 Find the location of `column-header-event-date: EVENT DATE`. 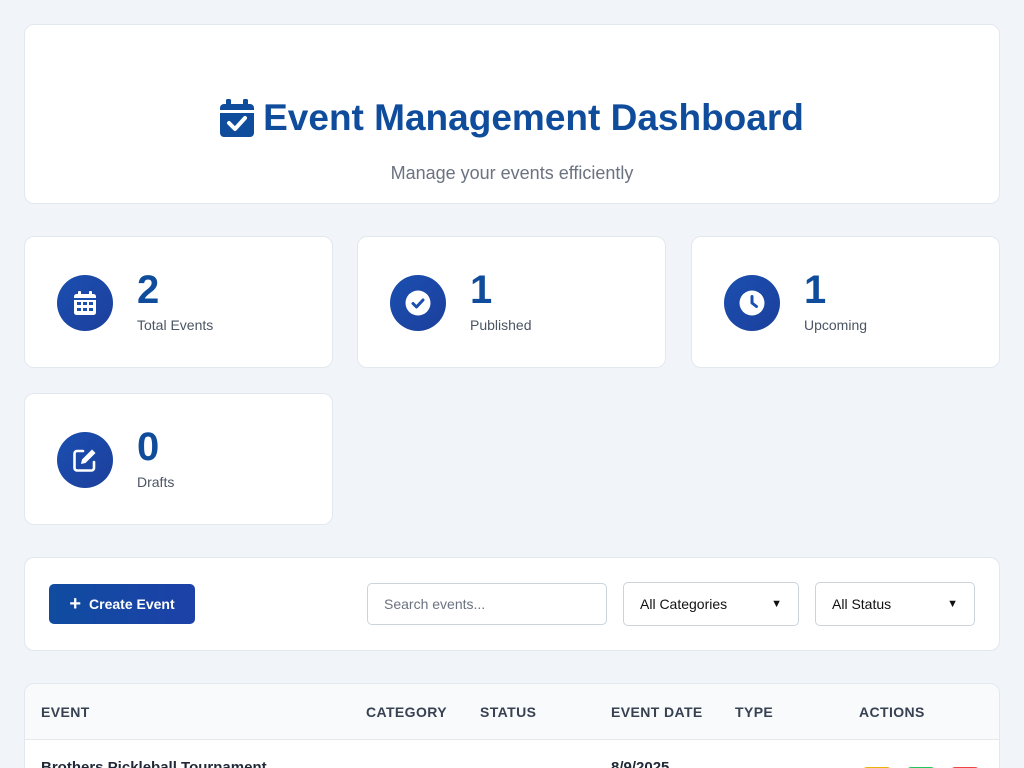

column-header-event-date: EVENT DATE is located at coordinates (657, 712).